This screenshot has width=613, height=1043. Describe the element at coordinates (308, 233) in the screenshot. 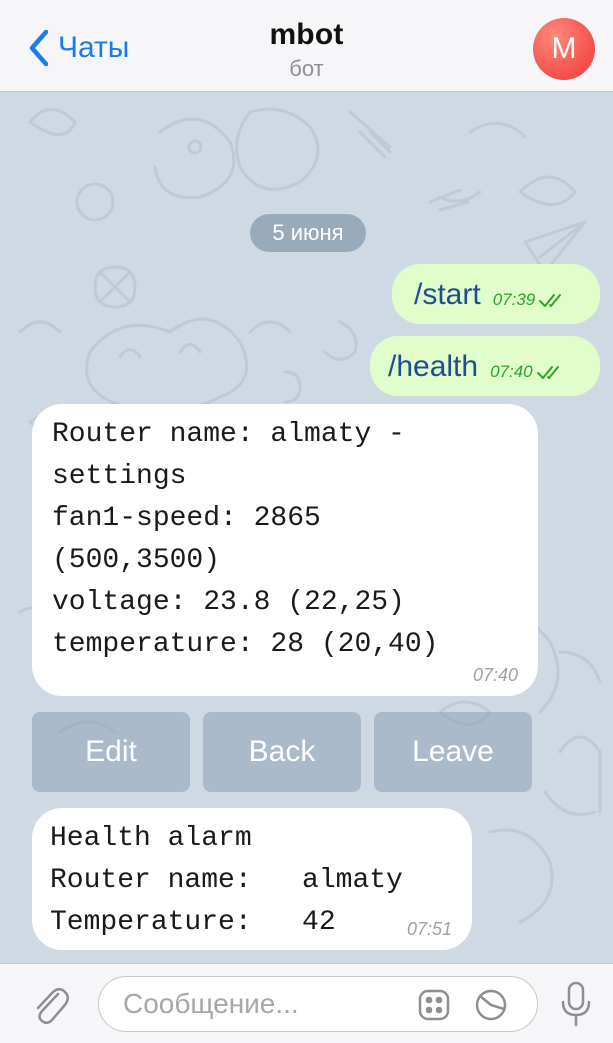

I see `date-separator: 5 июня` at that location.